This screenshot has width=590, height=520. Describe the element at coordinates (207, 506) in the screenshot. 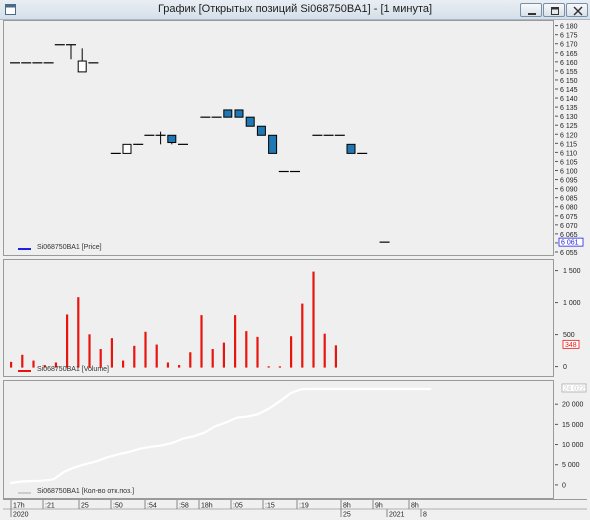

I see `time-tick-label: 18h` at that location.